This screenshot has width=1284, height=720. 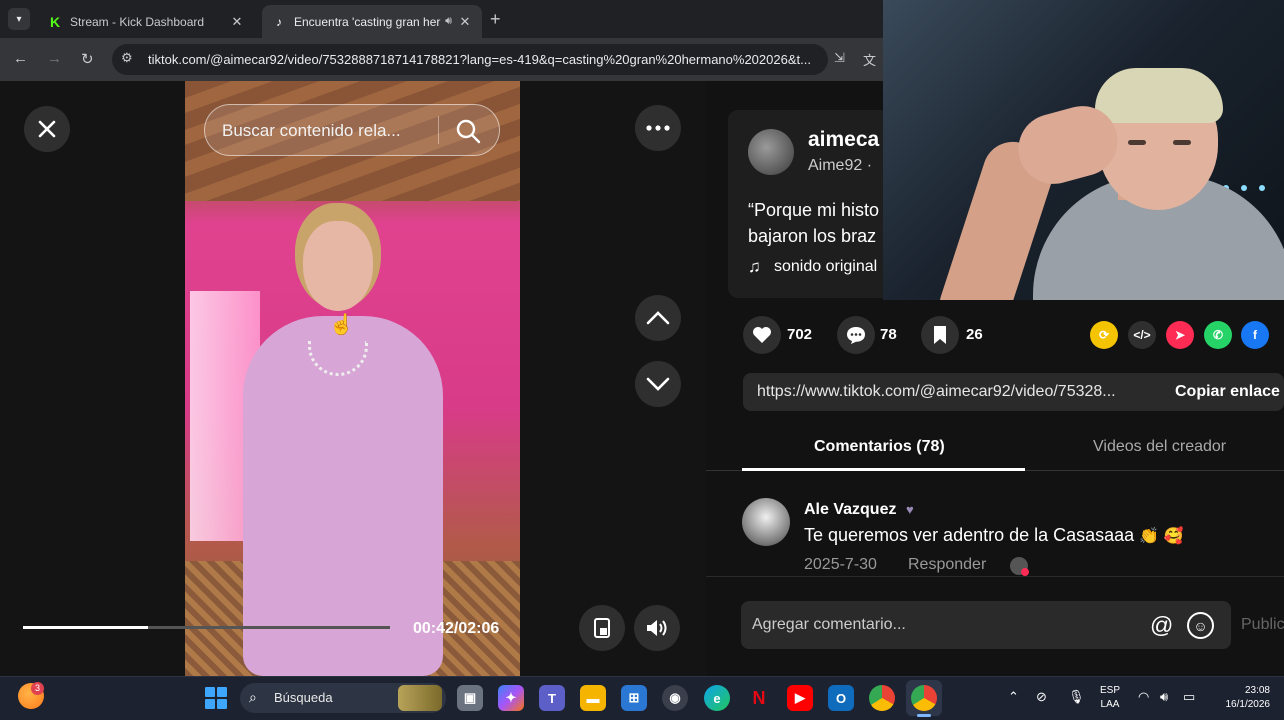 What do you see at coordinates (1257, 690) in the screenshot?
I see `clock-time: 23:08` at bounding box center [1257, 690].